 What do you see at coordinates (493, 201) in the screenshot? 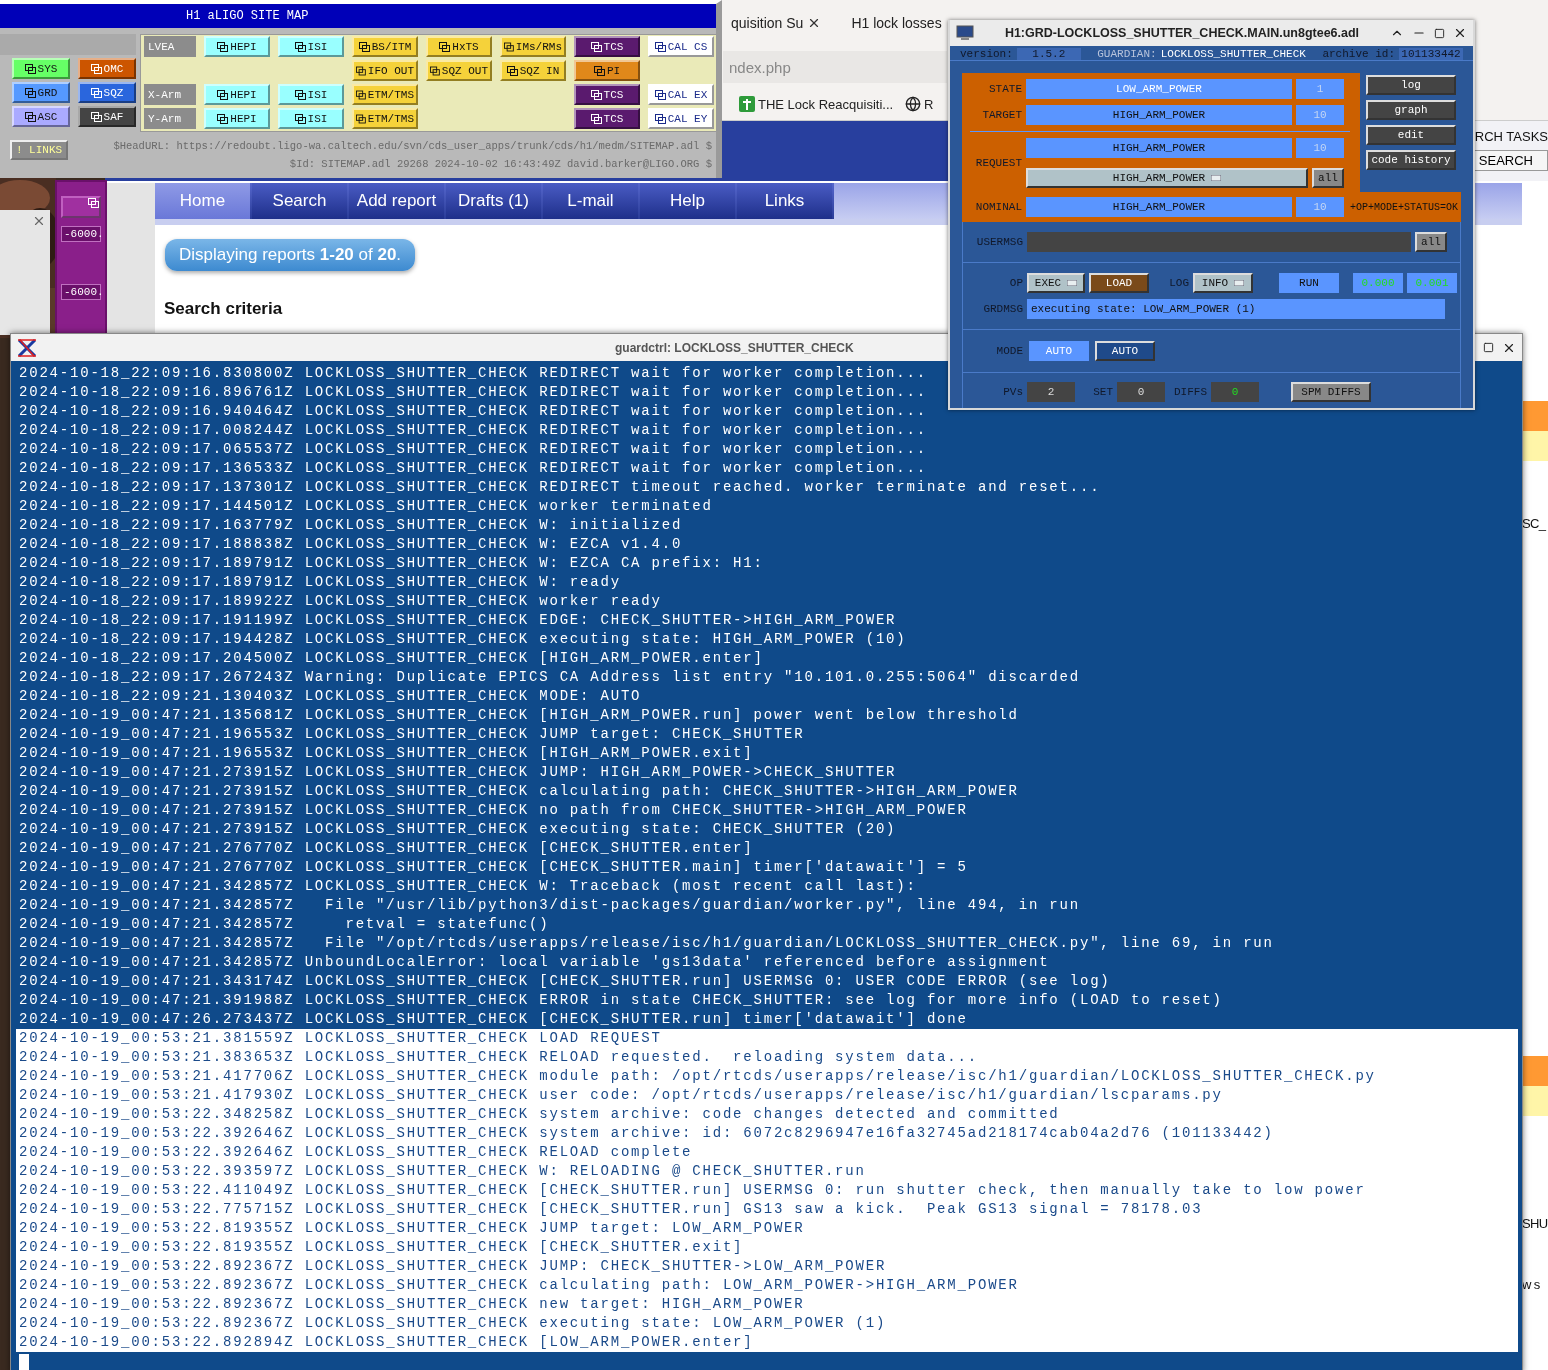
I see `nav-tab: Drafts (1)` at bounding box center [493, 201].